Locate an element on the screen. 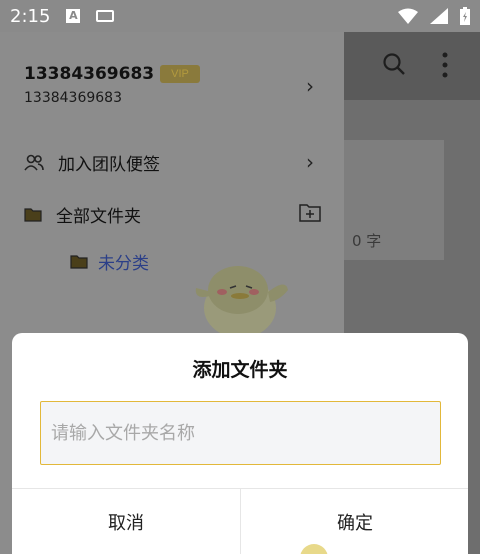  add-folder-icon is located at coordinates (310, 212).